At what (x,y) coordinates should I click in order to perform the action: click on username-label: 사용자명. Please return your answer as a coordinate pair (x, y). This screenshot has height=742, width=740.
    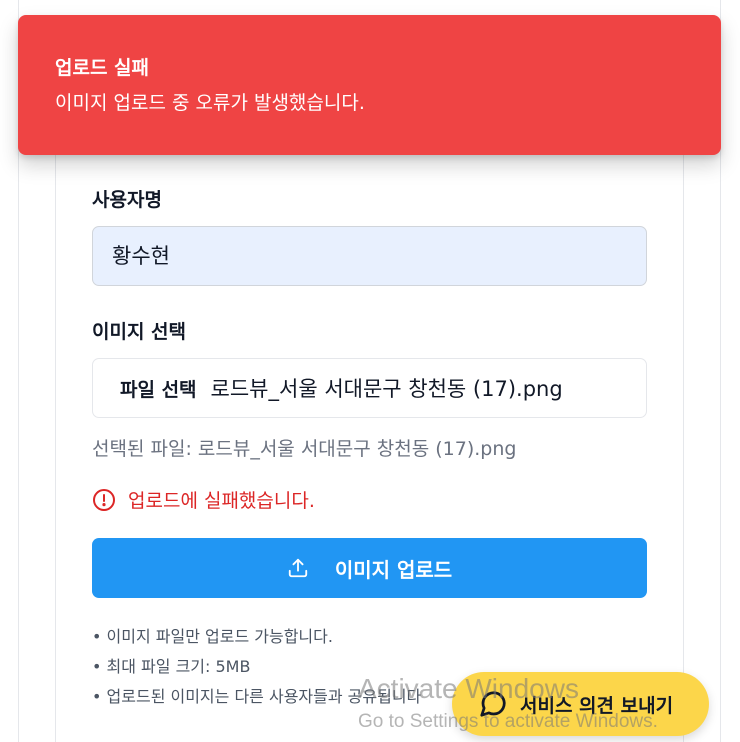
    Looking at the image, I should click on (127, 200).